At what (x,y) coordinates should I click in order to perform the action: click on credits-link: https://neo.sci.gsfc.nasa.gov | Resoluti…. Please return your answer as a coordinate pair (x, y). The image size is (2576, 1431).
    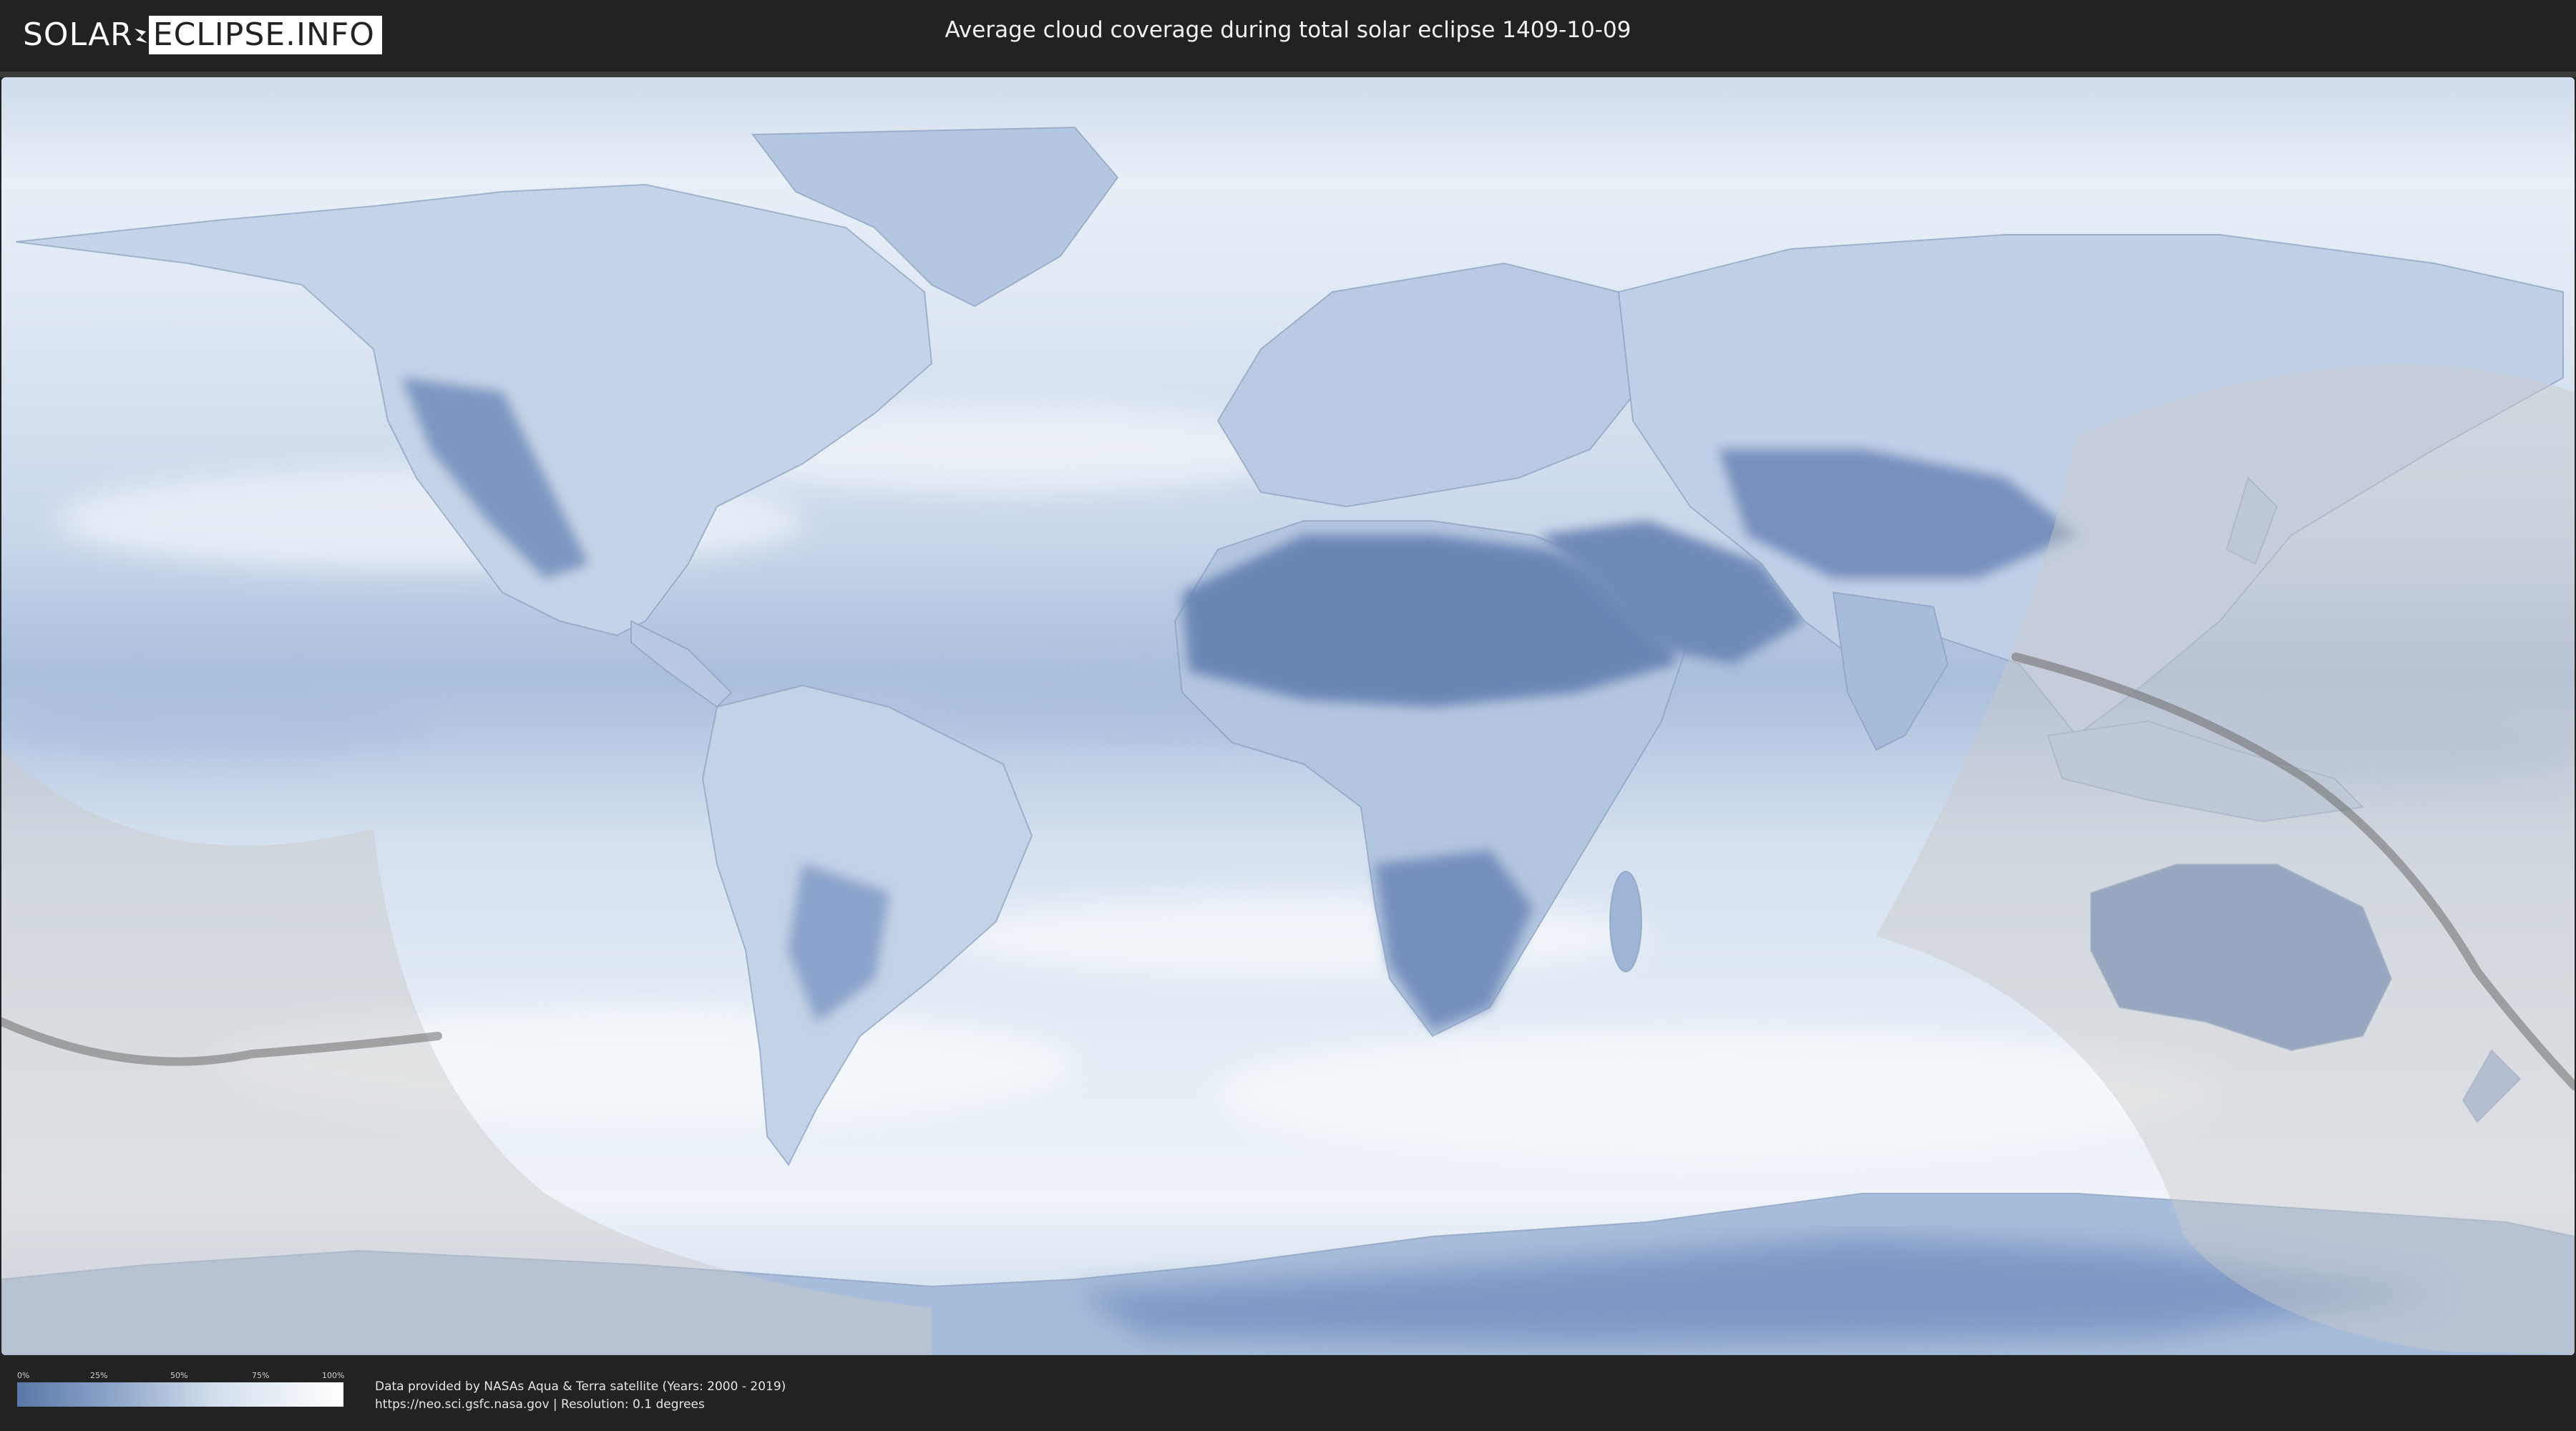
    Looking at the image, I should click on (580, 1405).